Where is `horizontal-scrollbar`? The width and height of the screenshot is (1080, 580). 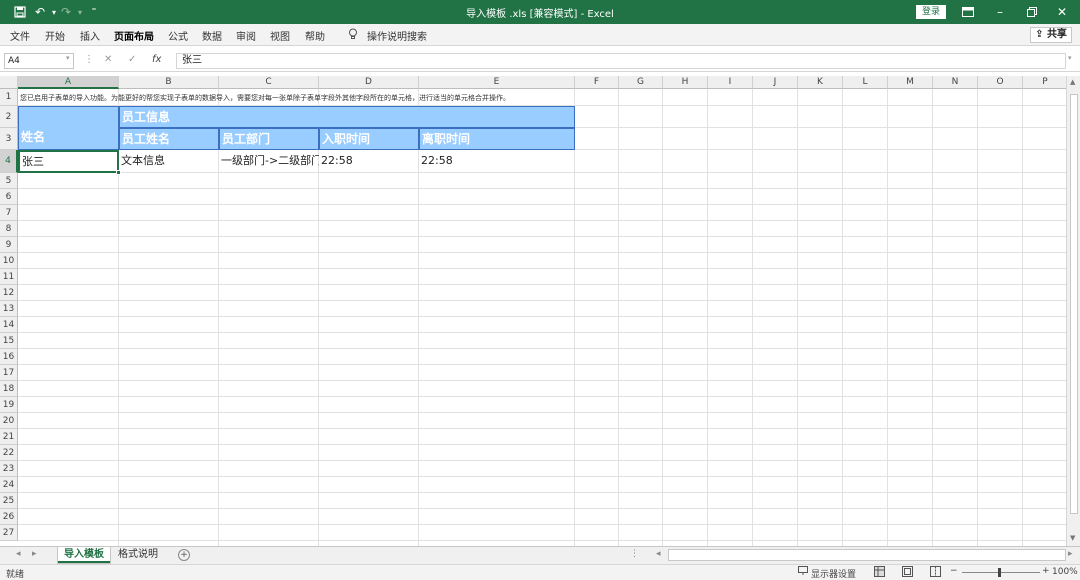
horizontal-scrollbar is located at coordinates (867, 555).